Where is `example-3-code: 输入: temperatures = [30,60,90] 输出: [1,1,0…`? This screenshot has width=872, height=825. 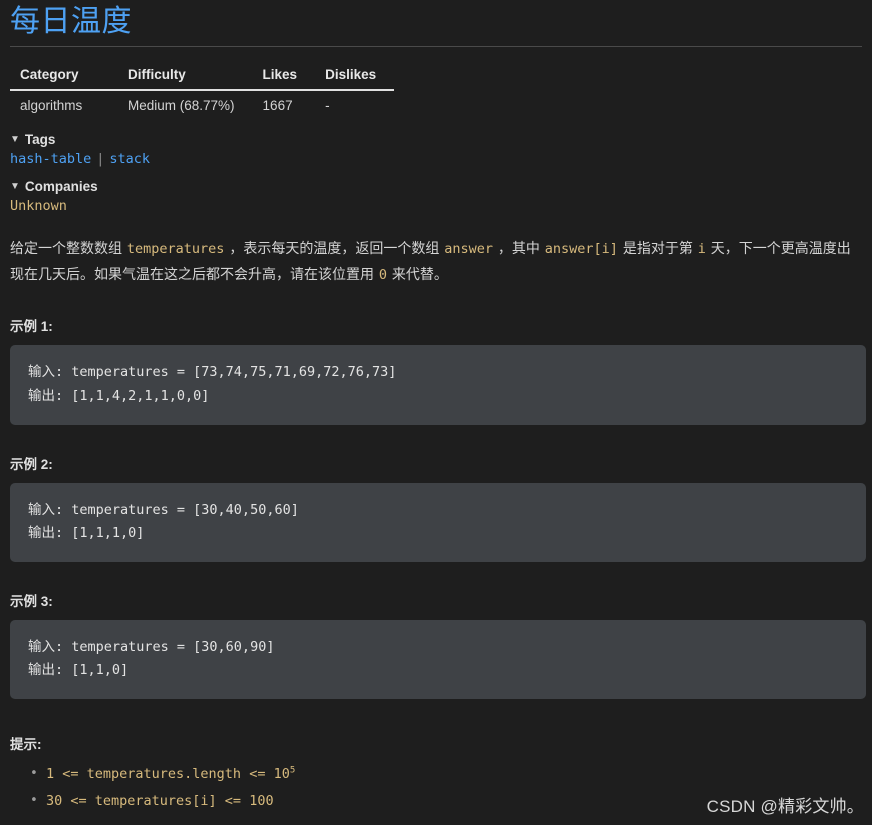 example-3-code: 输入: temperatures = [30,60,90] 输出: [1,1,0… is located at coordinates (438, 659).